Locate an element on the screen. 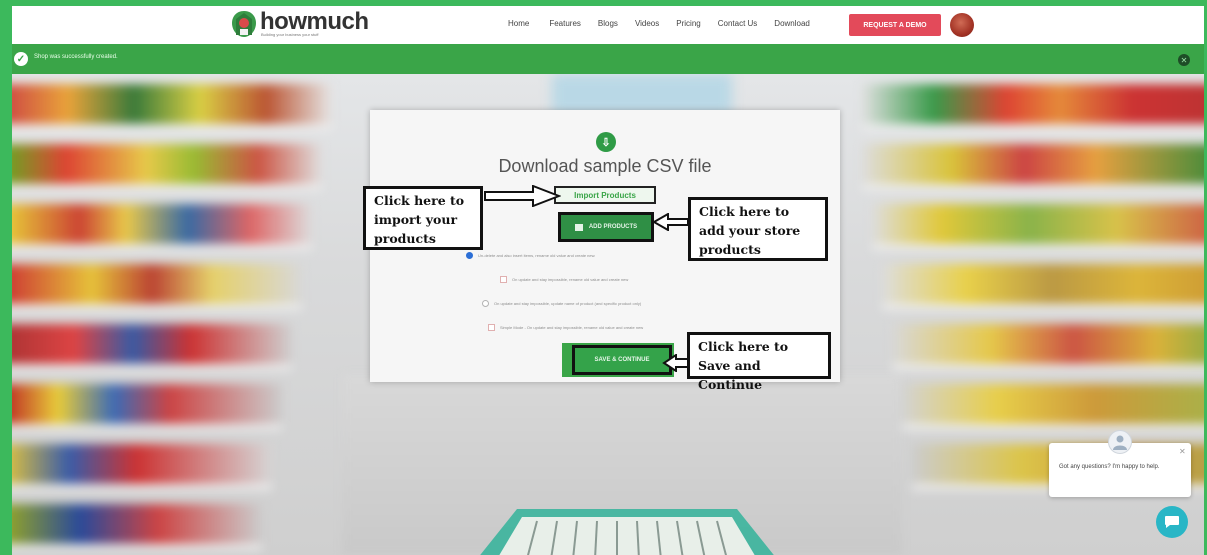 The height and width of the screenshot is (555, 1207). brand-tagline: Building your business your stuff is located at coordinates (290, 34).